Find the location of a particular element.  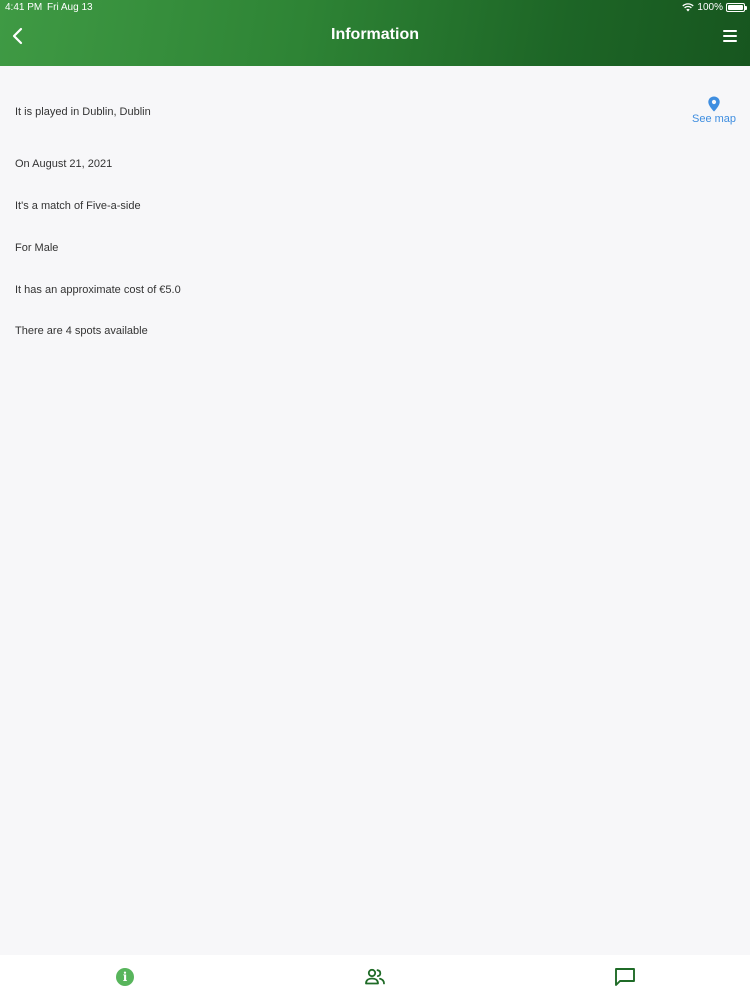

info-circle-icon: i is located at coordinates (125, 977).